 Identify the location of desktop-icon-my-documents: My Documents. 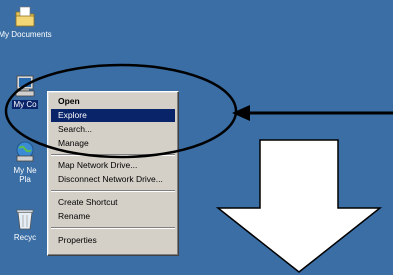
(26, 21).